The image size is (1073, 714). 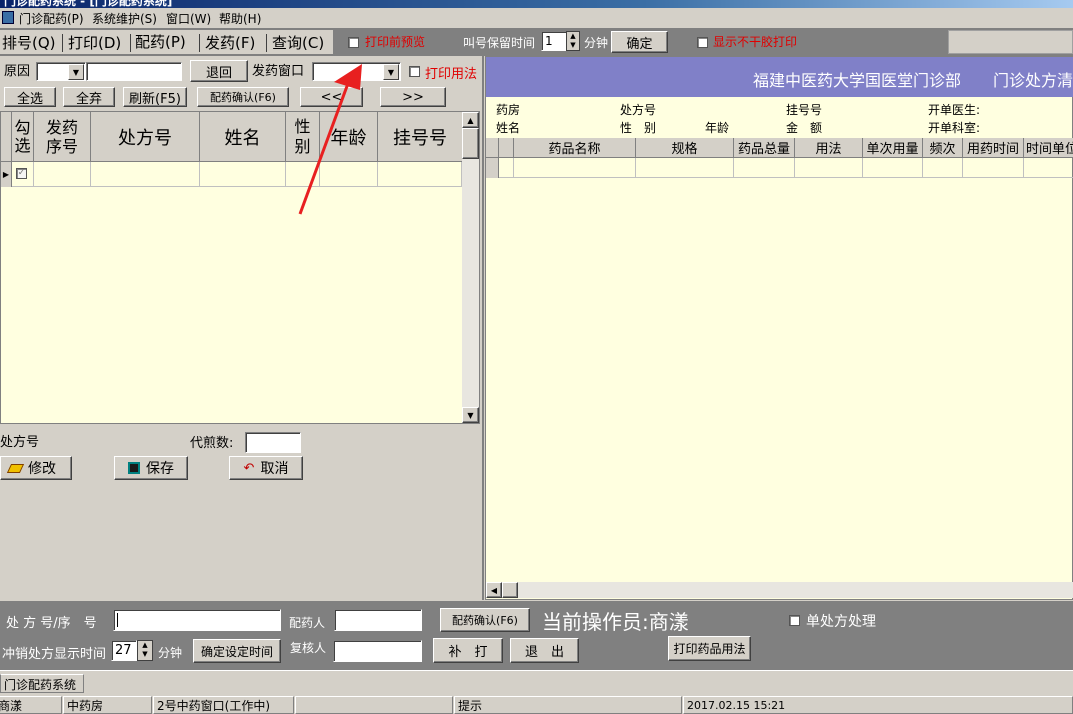 What do you see at coordinates (145, 650) in the screenshot?
I see `cancel-time-spinner: ▲ ▼` at bounding box center [145, 650].